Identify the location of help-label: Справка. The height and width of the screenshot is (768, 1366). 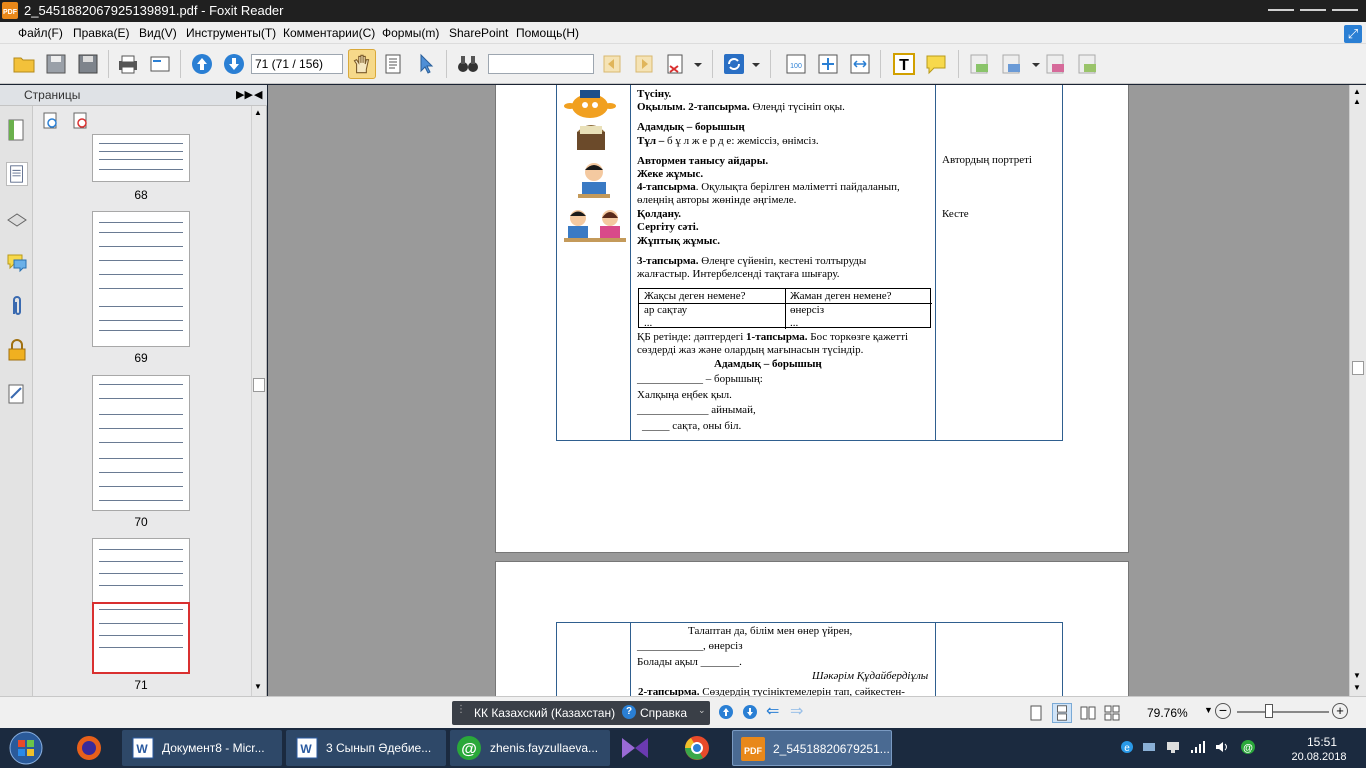
(663, 713).